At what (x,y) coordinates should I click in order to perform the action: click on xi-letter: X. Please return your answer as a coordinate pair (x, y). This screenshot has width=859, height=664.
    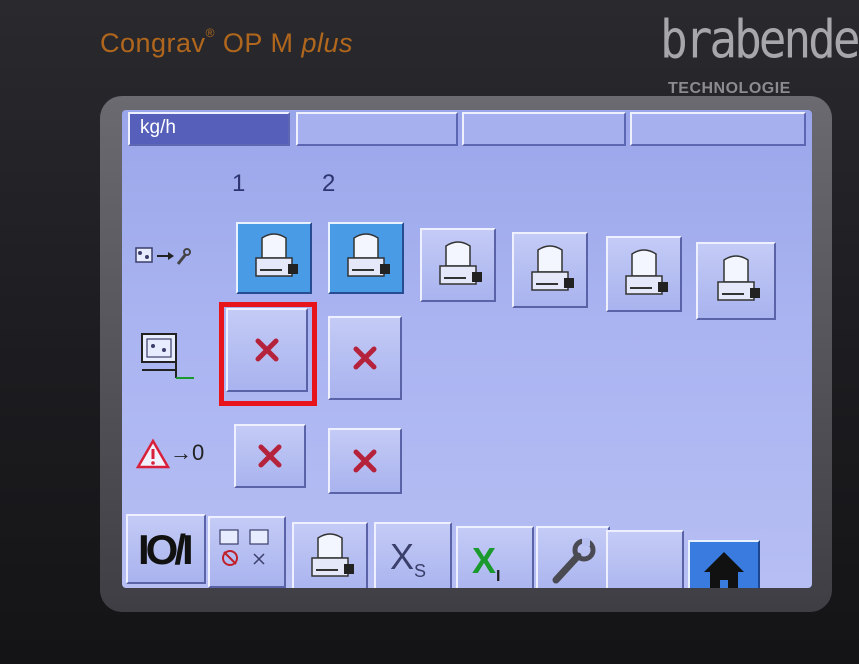
    Looking at the image, I should click on (484, 560).